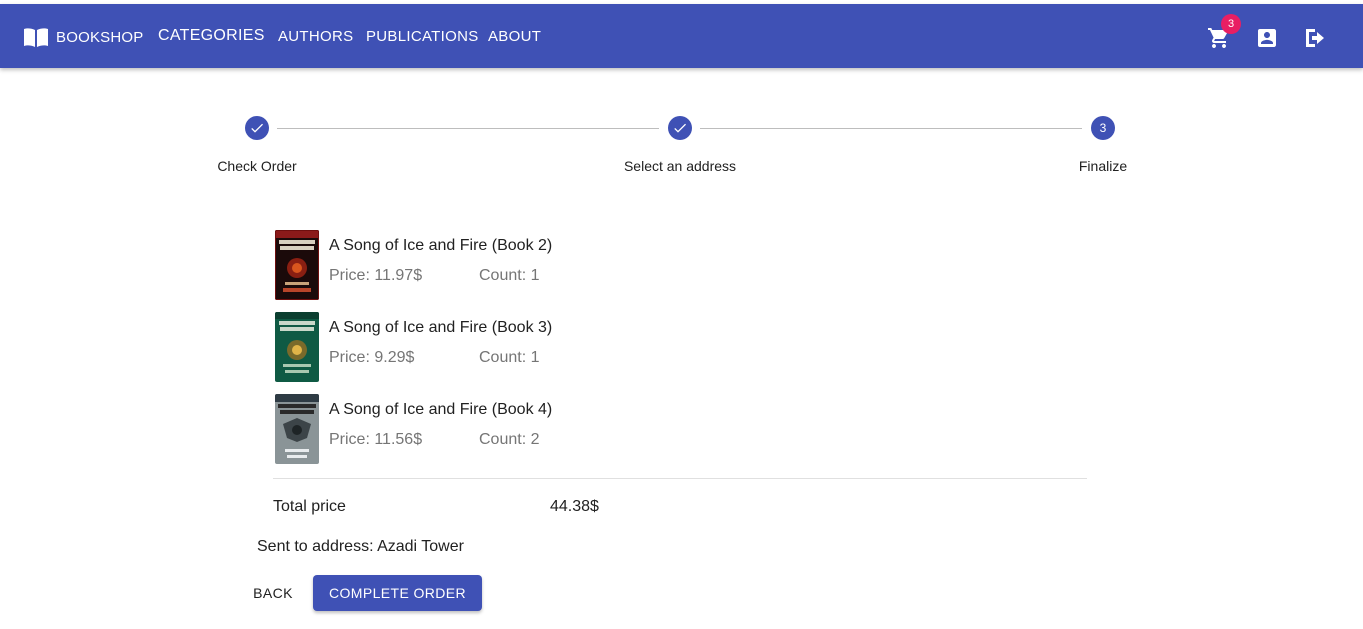 Image resolution: width=1363 pixels, height=629 pixels. I want to click on step-label-finalize: Finalize, so click(1103, 166).